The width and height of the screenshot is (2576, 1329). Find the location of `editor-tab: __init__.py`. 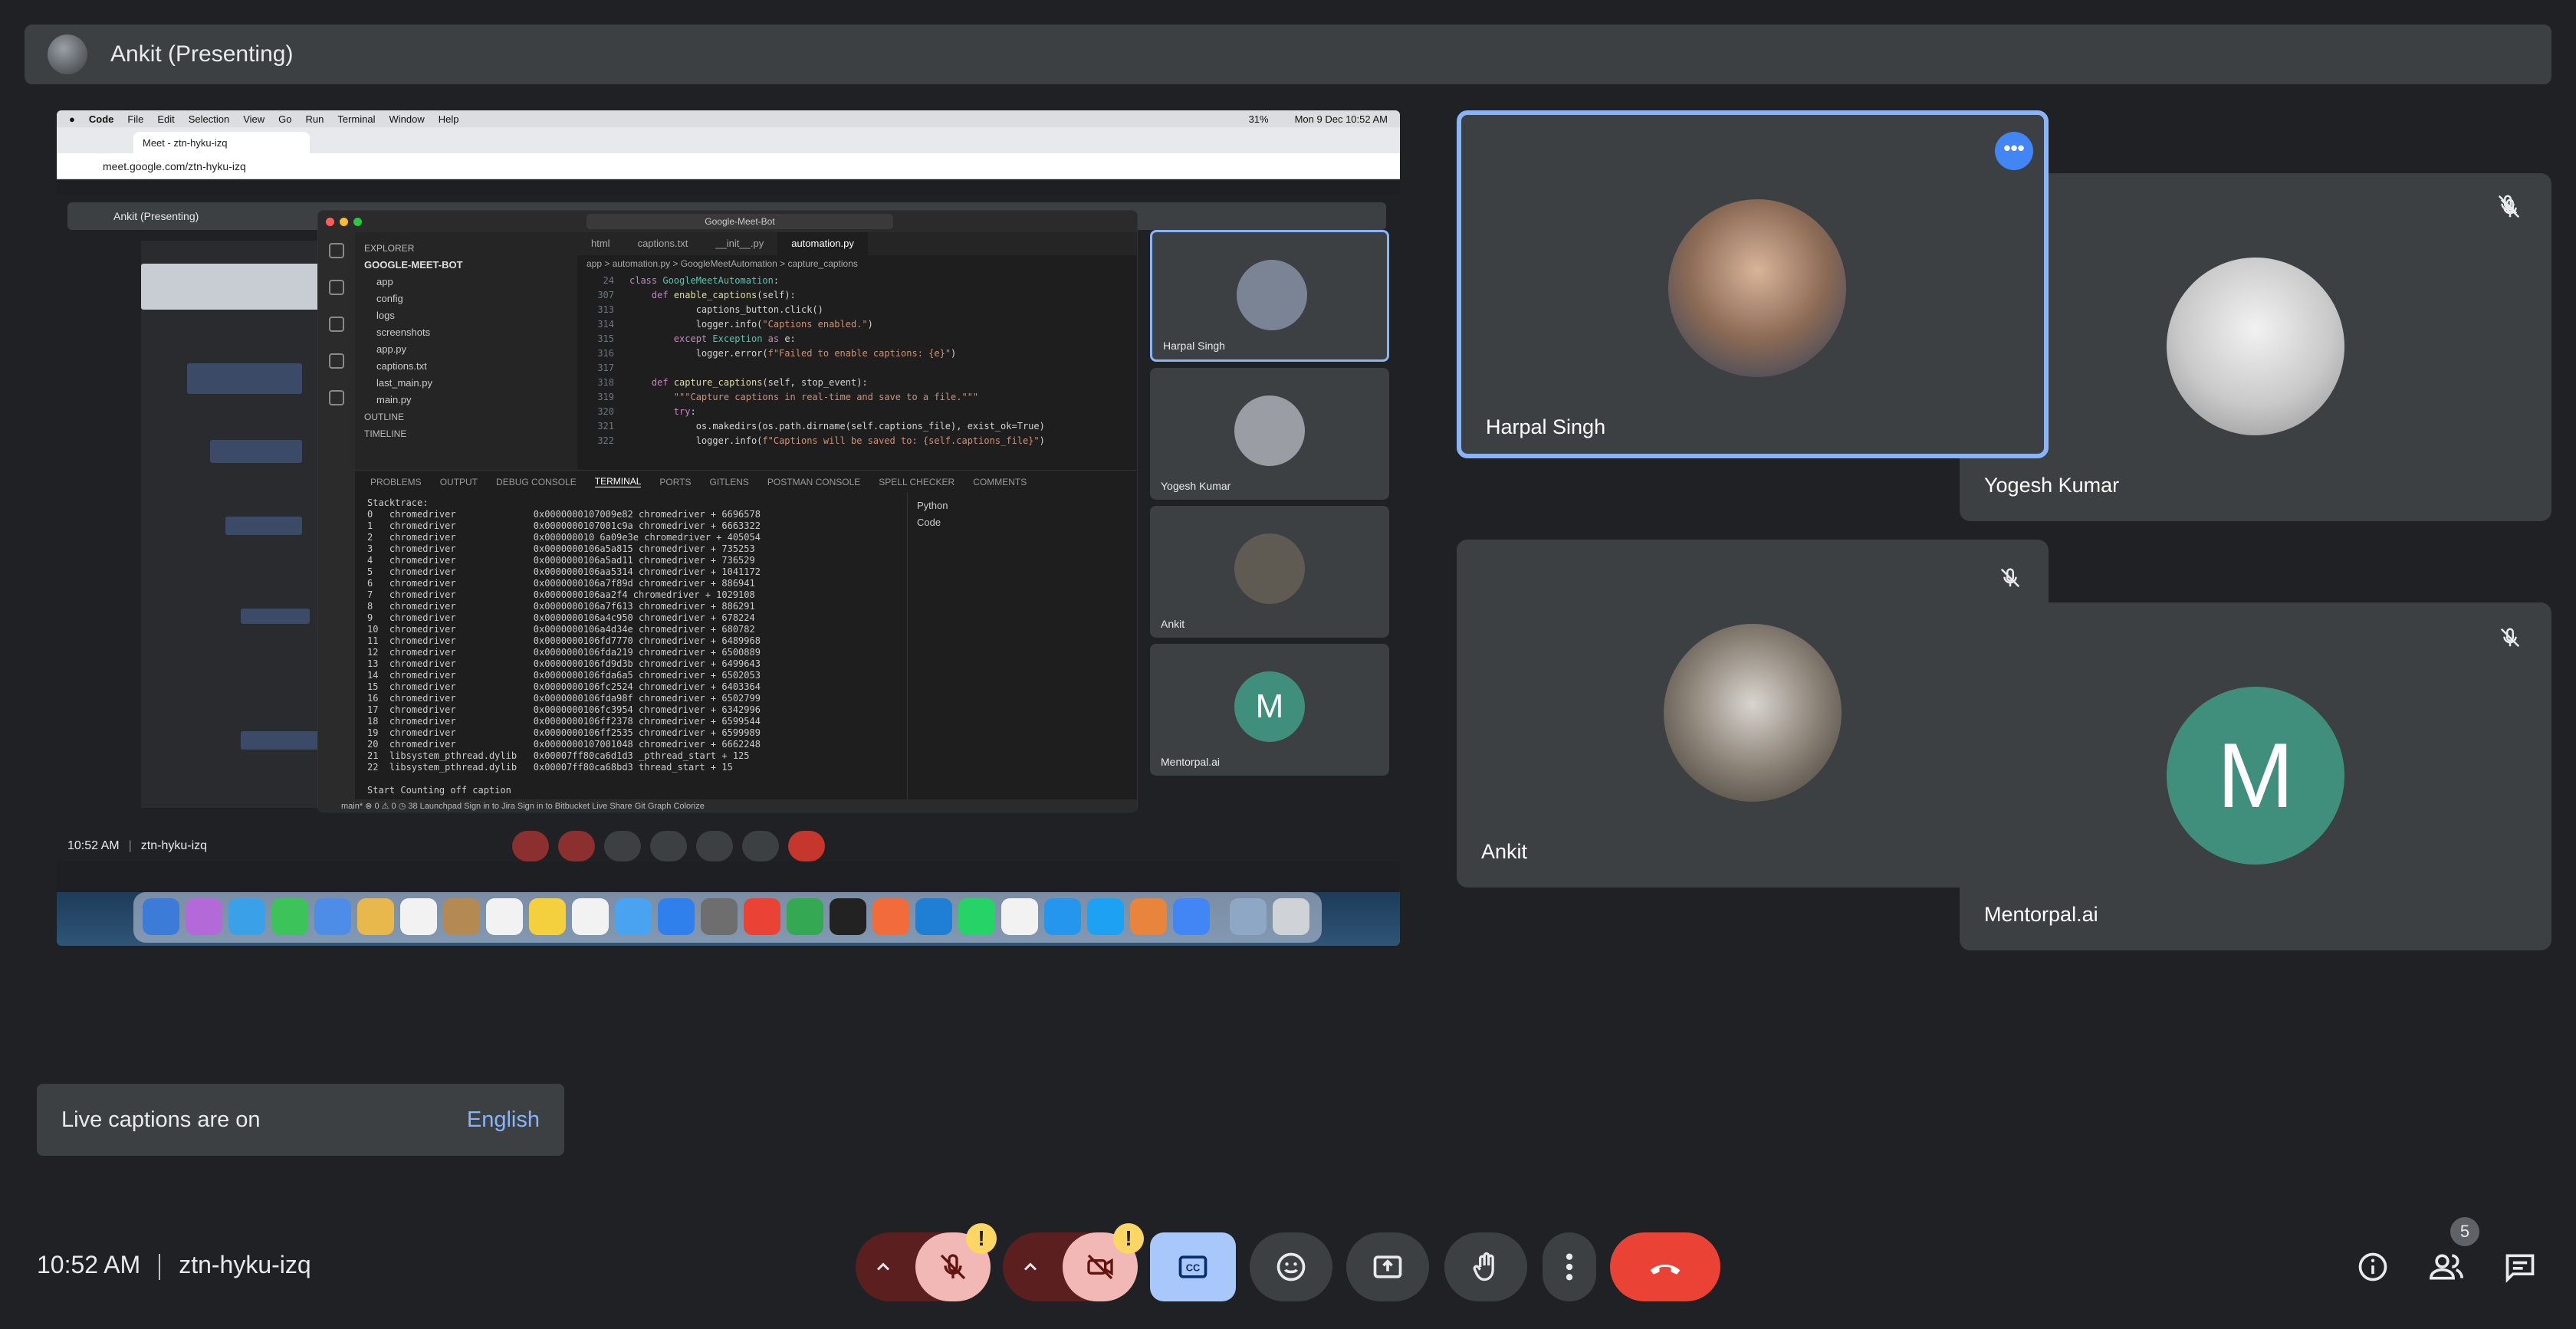

editor-tab: __init__.py is located at coordinates (740, 243).